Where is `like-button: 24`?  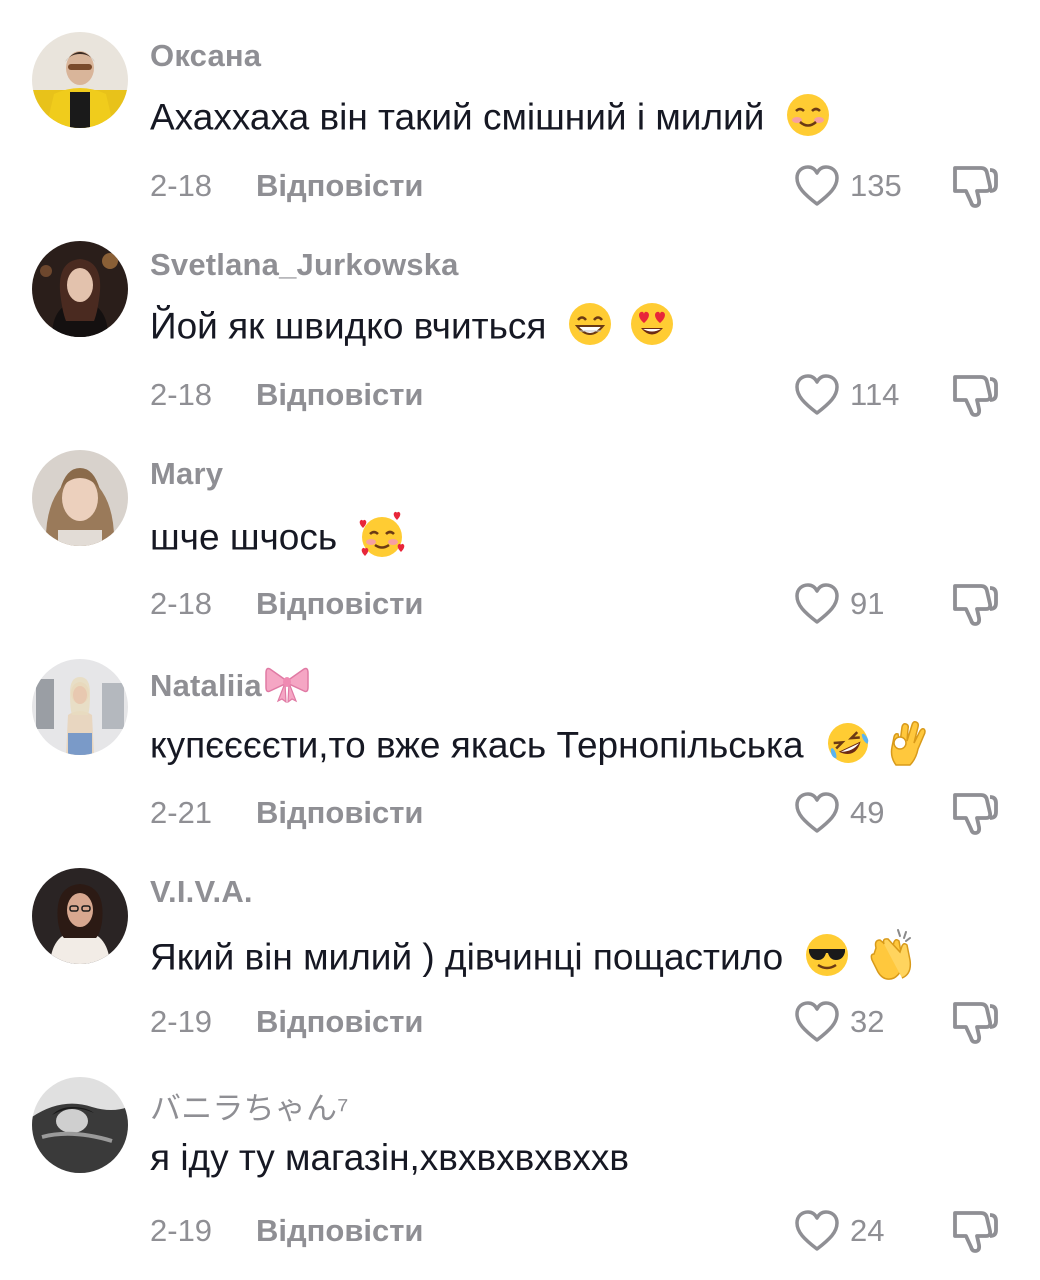
like-button: 24 is located at coordinates (839, 1231).